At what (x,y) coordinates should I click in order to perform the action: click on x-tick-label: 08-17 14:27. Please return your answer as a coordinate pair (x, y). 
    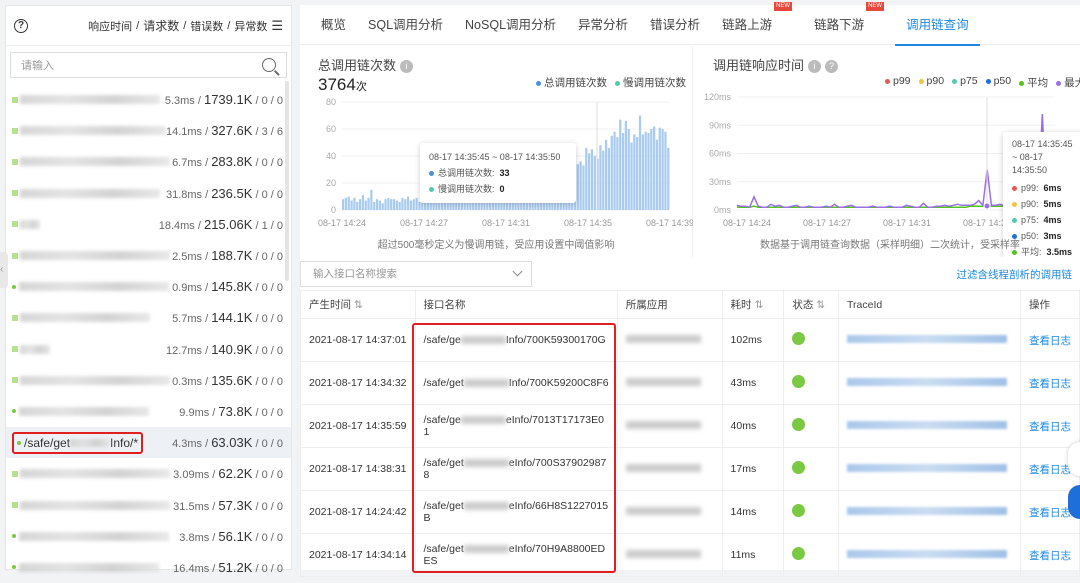
    Looking at the image, I should click on (424, 223).